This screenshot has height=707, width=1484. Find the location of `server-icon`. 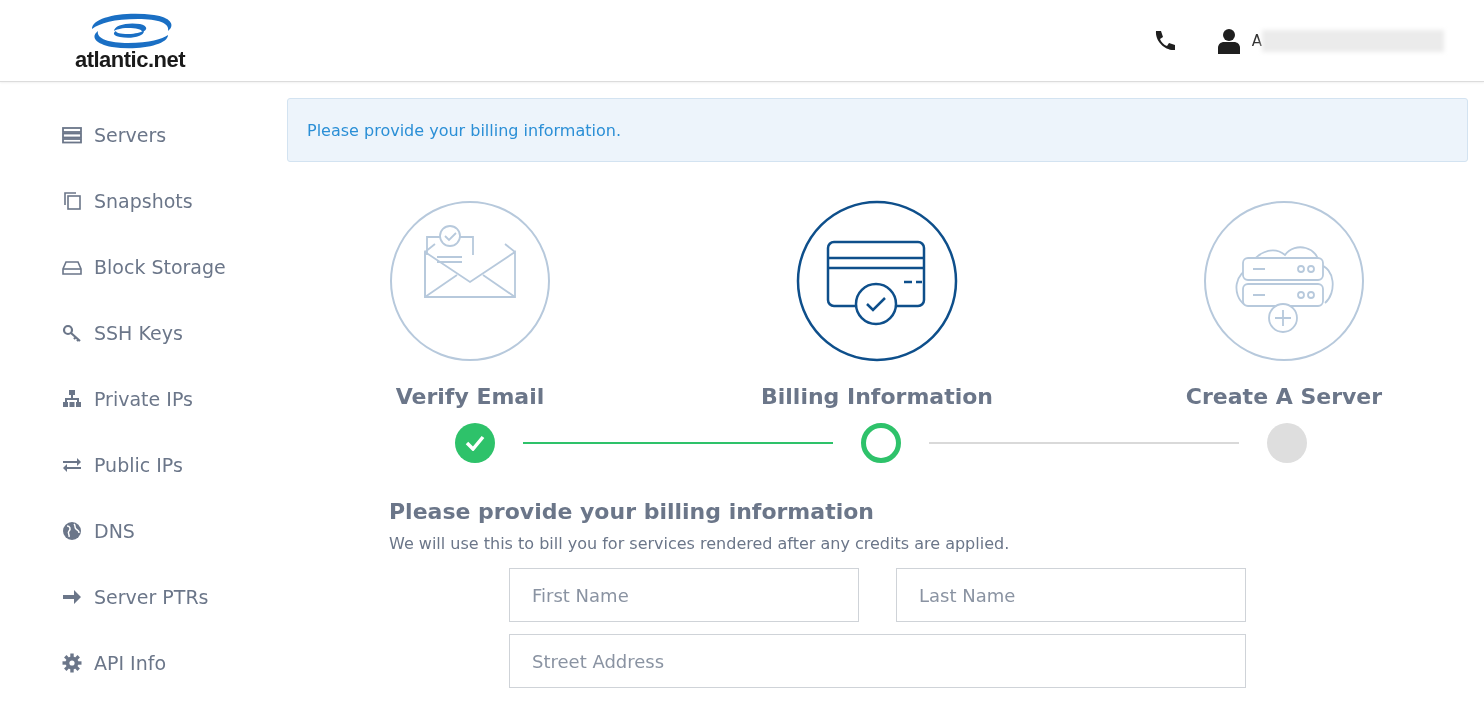

server-icon is located at coordinates (72, 135).